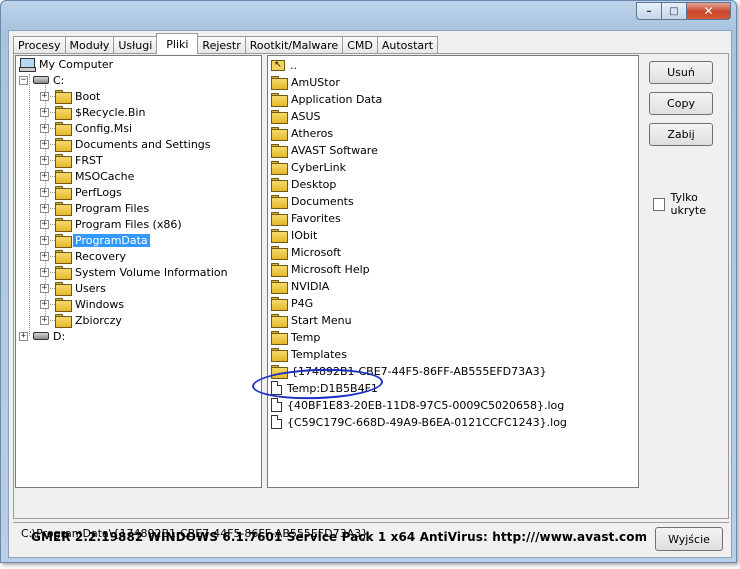 The width and height of the screenshot is (740, 569). What do you see at coordinates (306, 337) in the screenshot?
I see `list-item-label: Temp` at bounding box center [306, 337].